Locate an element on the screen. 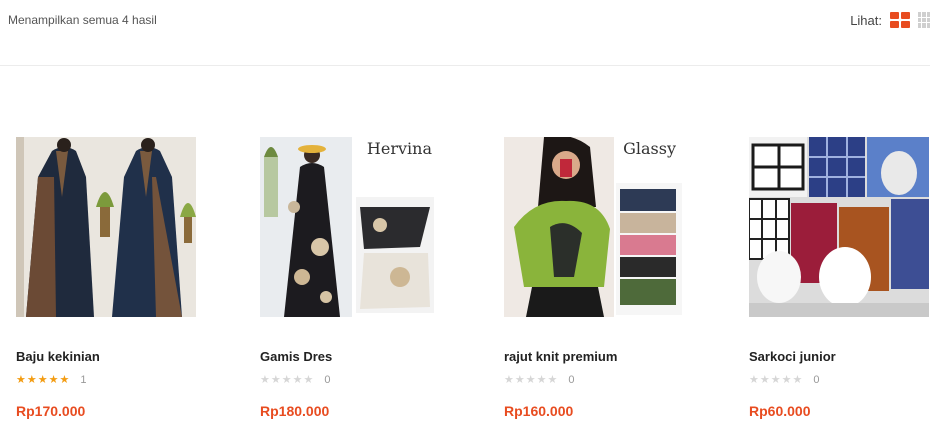  product-image: Hervina is located at coordinates (350, 227).